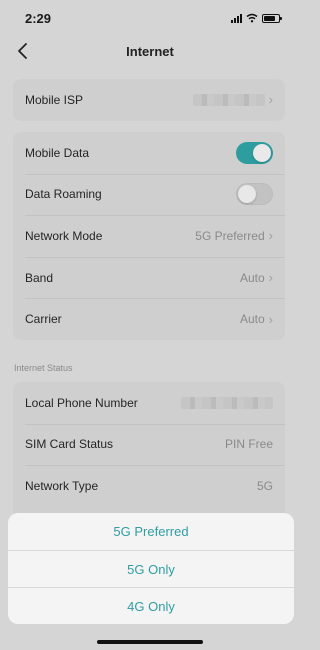  I want to click on network-mode-label: Network Mode, so click(64, 235).